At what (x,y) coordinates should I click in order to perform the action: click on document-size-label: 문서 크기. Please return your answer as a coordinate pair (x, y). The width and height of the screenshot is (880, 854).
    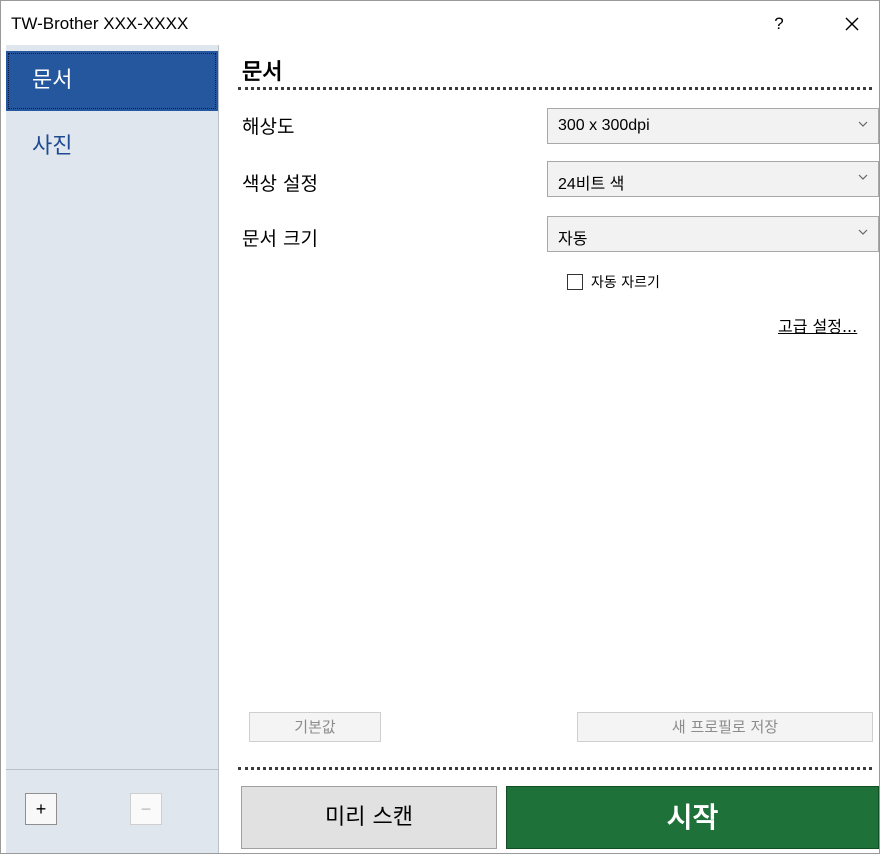
    Looking at the image, I should click on (280, 239).